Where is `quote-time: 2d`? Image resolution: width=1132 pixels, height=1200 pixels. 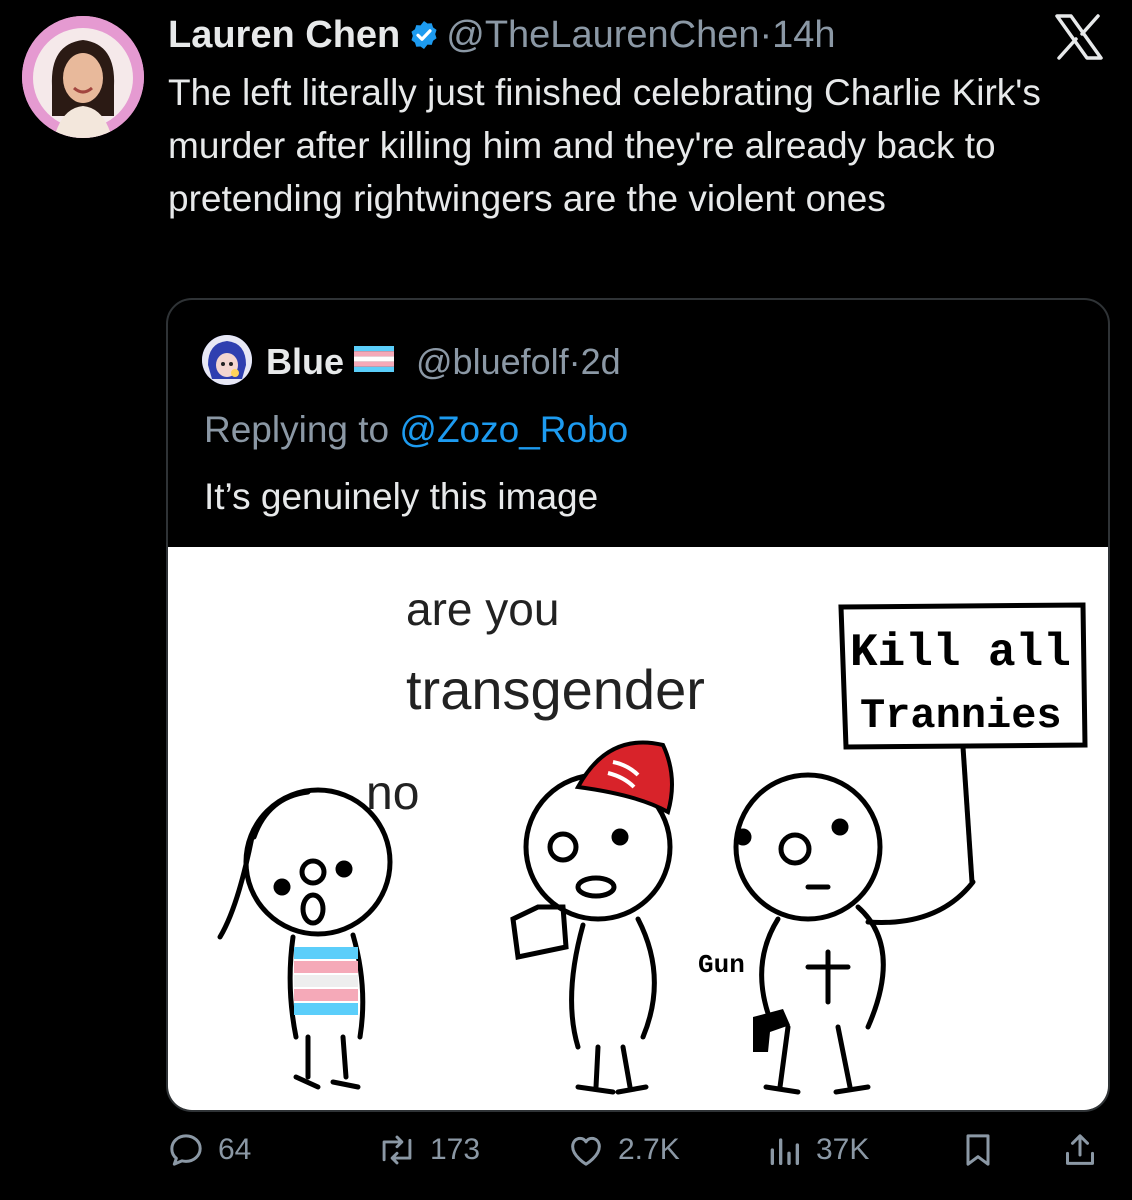 quote-time: 2d is located at coordinates (601, 361).